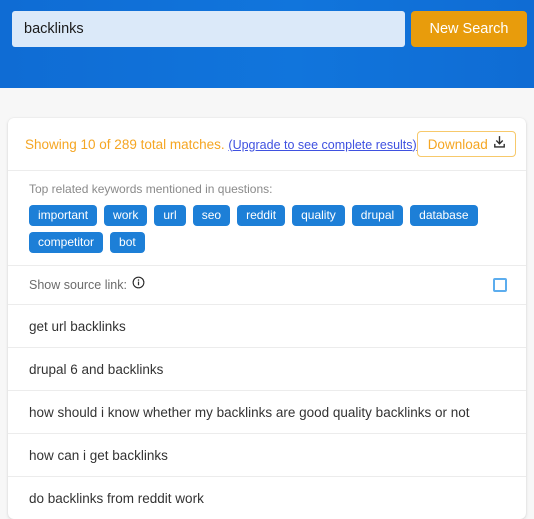 Image resolution: width=534 pixels, height=519 pixels. What do you see at coordinates (66, 242) in the screenshot?
I see `keyword-tag: competitor` at bounding box center [66, 242].